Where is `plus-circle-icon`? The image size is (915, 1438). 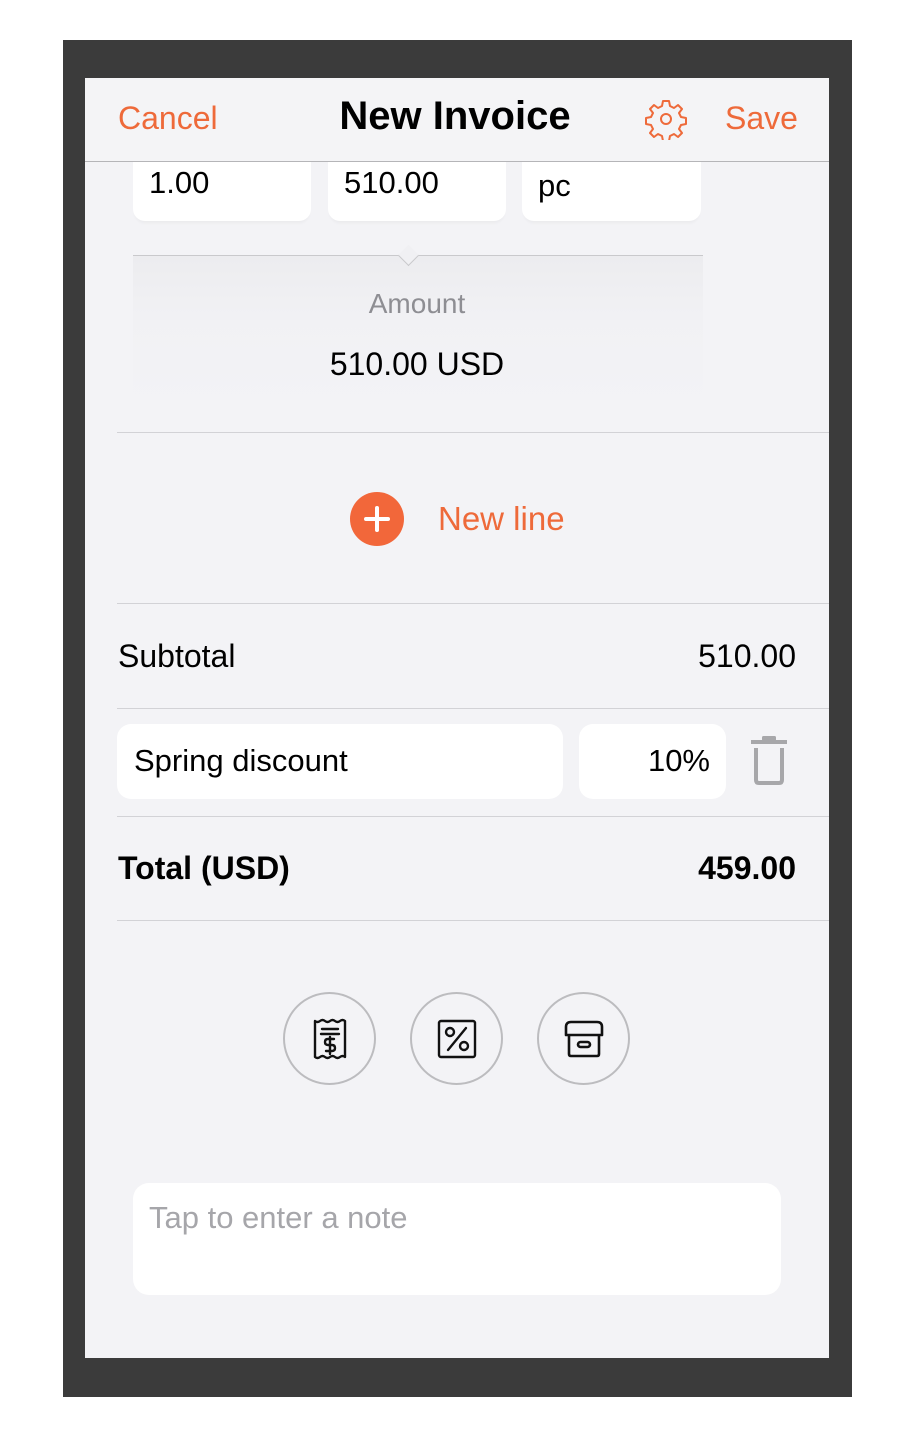
plus-circle-icon is located at coordinates (377, 519).